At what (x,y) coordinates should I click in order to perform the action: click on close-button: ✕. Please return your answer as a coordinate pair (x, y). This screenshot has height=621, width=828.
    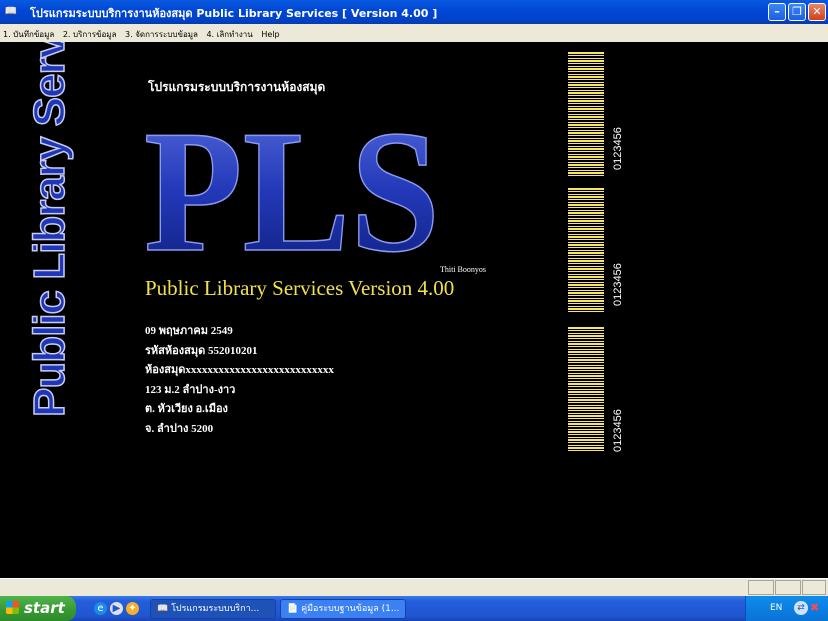
    Looking at the image, I should click on (817, 12).